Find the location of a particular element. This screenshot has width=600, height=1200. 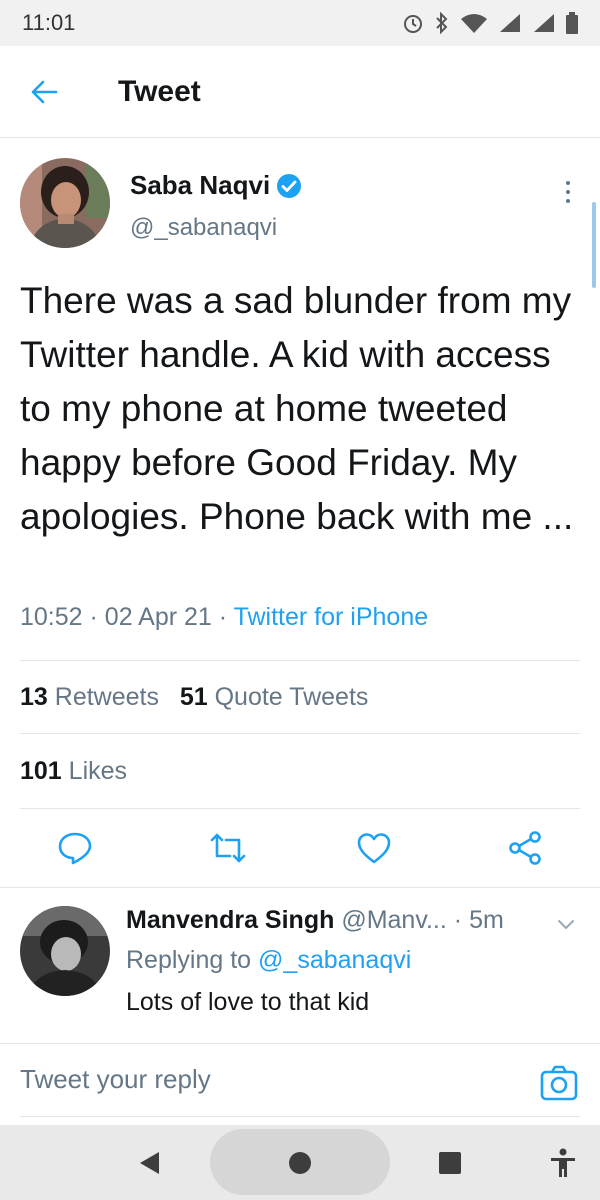

reply-avatar is located at coordinates (65, 951).